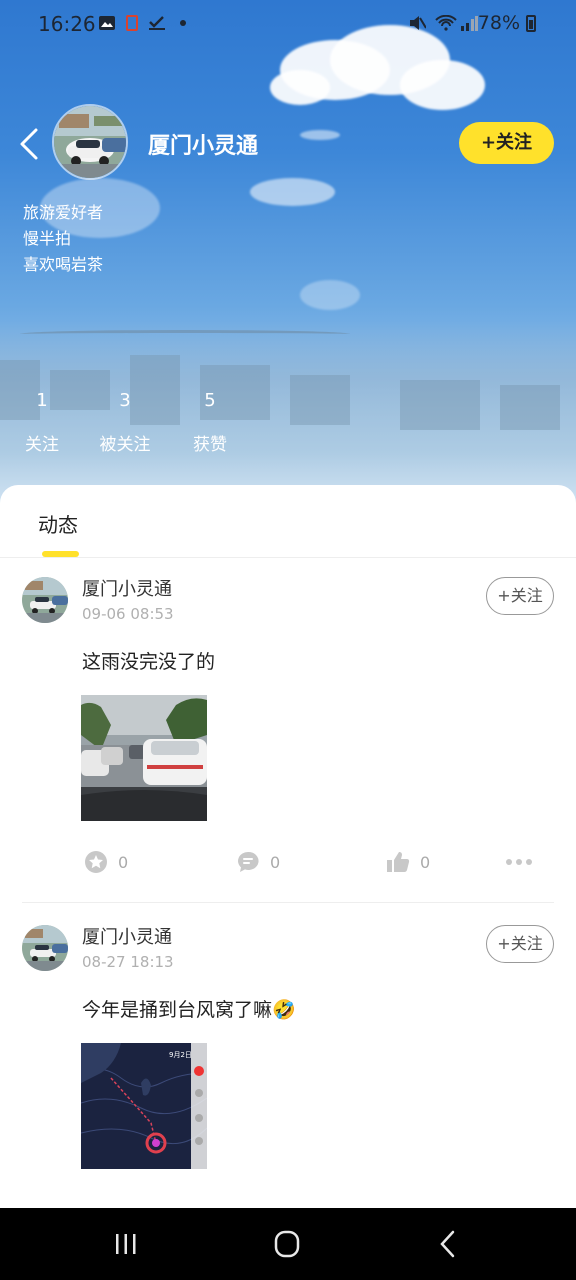 This screenshot has height=1280, width=576. What do you see at coordinates (248, 861) in the screenshot?
I see `comment-icon` at bounding box center [248, 861].